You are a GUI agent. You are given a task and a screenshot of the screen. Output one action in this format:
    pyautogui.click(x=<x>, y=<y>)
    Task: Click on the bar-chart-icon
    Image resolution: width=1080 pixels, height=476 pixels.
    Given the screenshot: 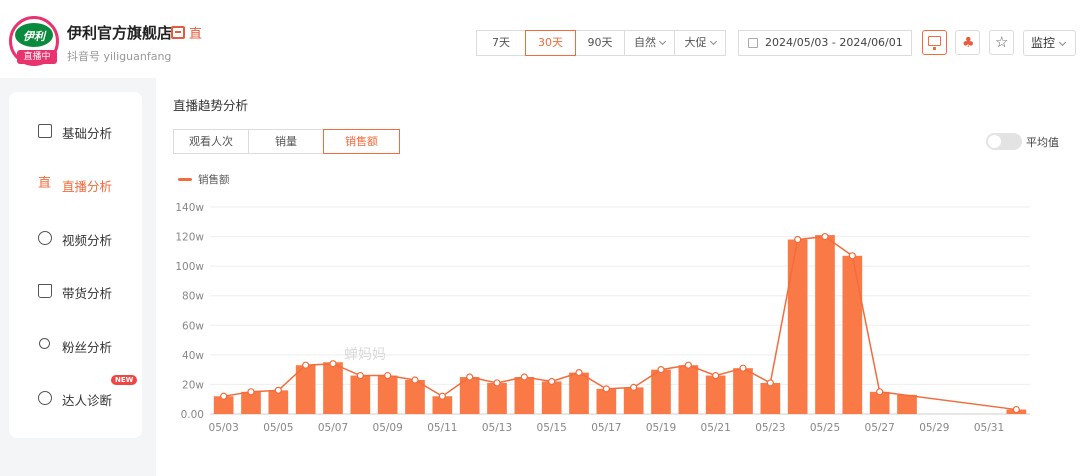 What is the action you would take?
    pyautogui.click(x=45, y=131)
    